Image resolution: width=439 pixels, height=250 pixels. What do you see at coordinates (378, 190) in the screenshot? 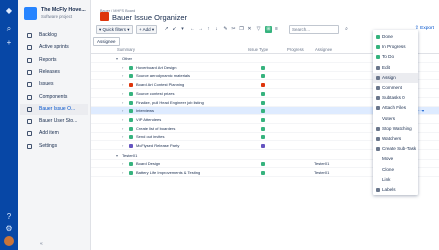
I see `tag-icon` at bounding box center [378, 190].